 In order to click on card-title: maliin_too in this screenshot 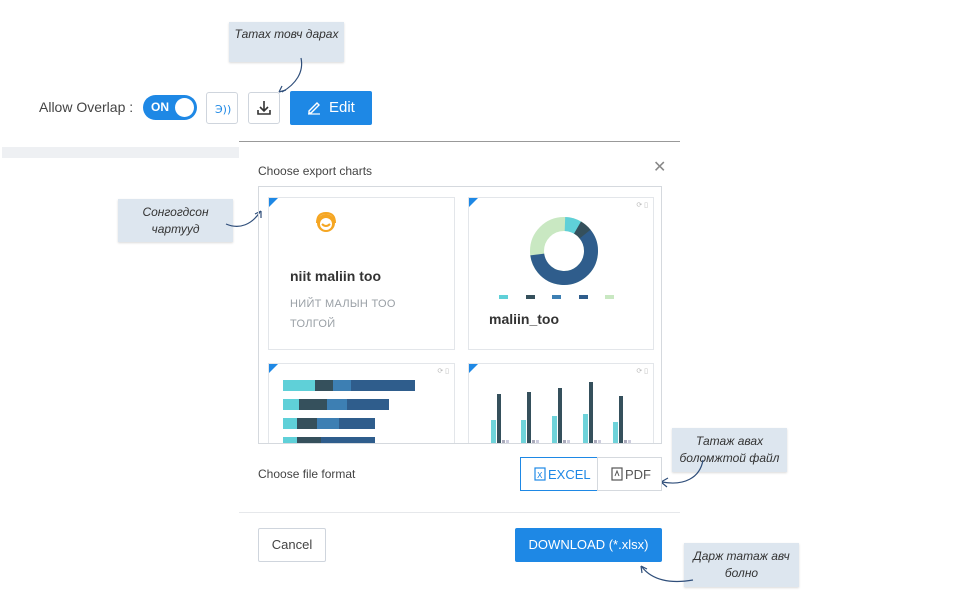, I will do `click(524, 319)`.